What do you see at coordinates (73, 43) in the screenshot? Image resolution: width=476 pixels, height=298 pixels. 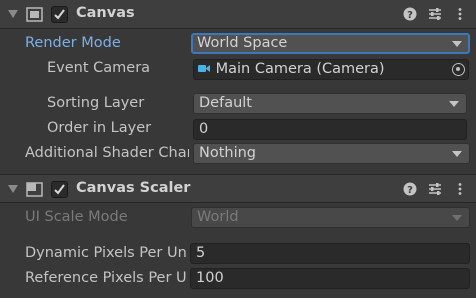 I see `render-mode-label: Render Mode` at bounding box center [73, 43].